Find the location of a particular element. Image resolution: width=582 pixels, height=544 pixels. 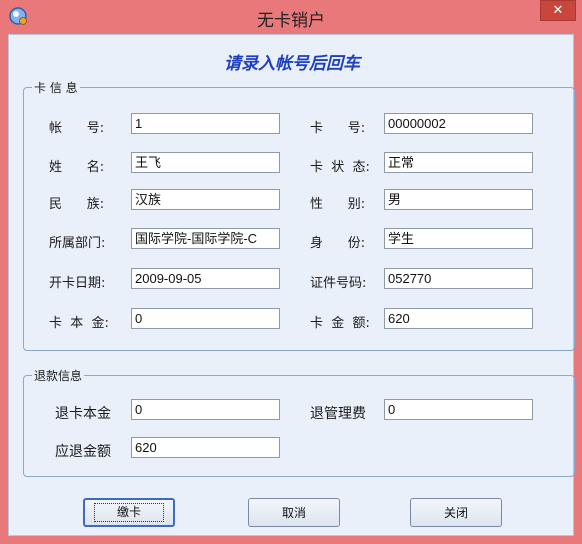

account-label: 帐 号: is located at coordinates (77, 128).